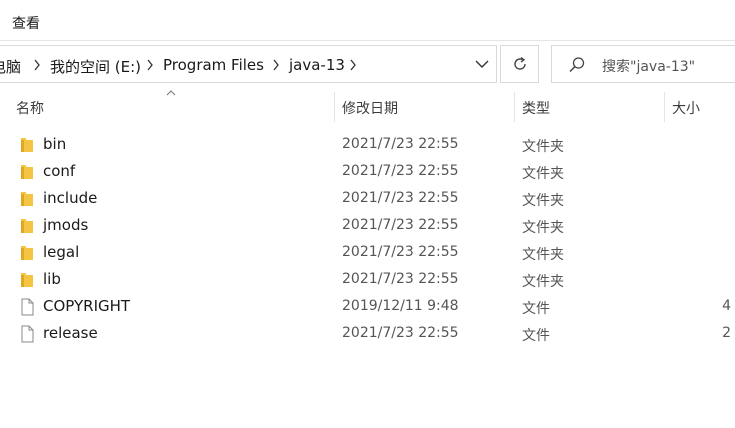  What do you see at coordinates (536, 108) in the screenshot?
I see `column-type: 类型` at bounding box center [536, 108].